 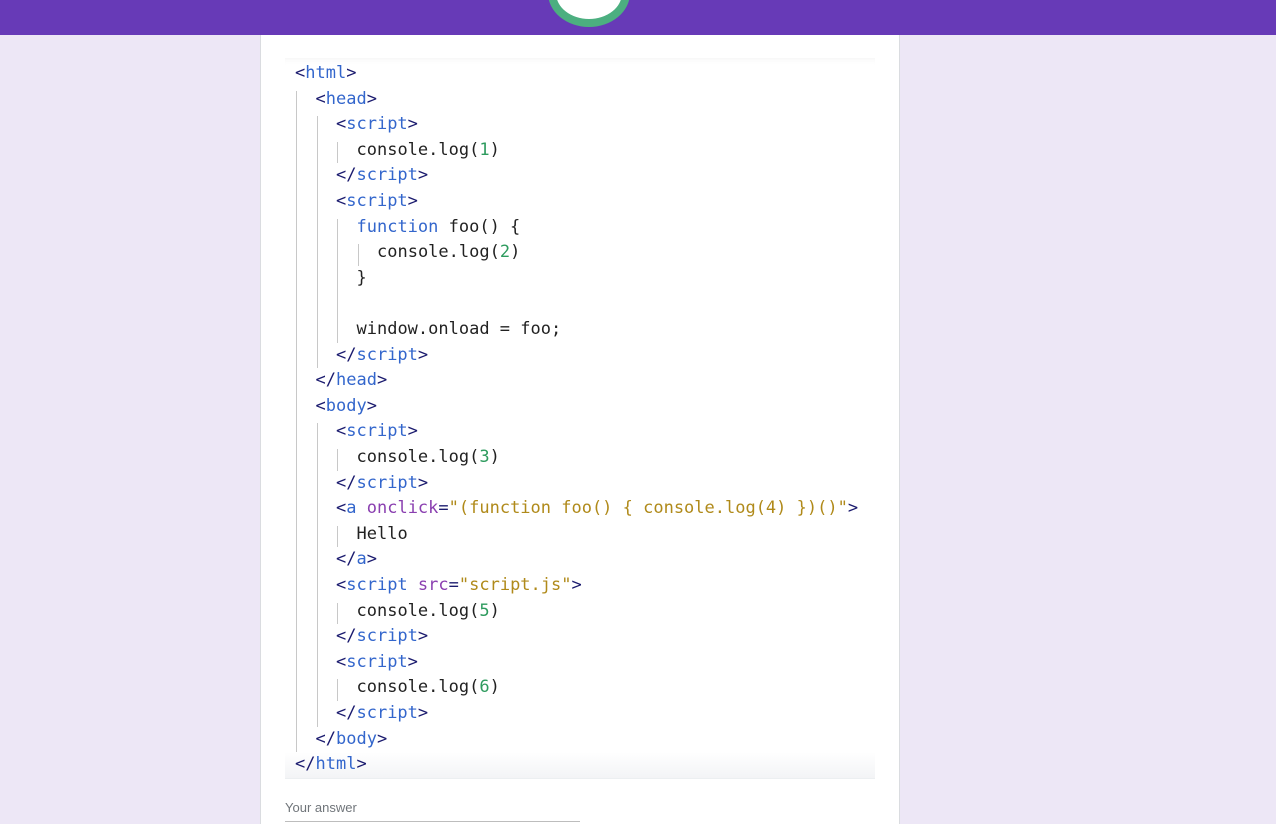 What do you see at coordinates (397, 226) in the screenshot?
I see `code-token: function` at bounding box center [397, 226].